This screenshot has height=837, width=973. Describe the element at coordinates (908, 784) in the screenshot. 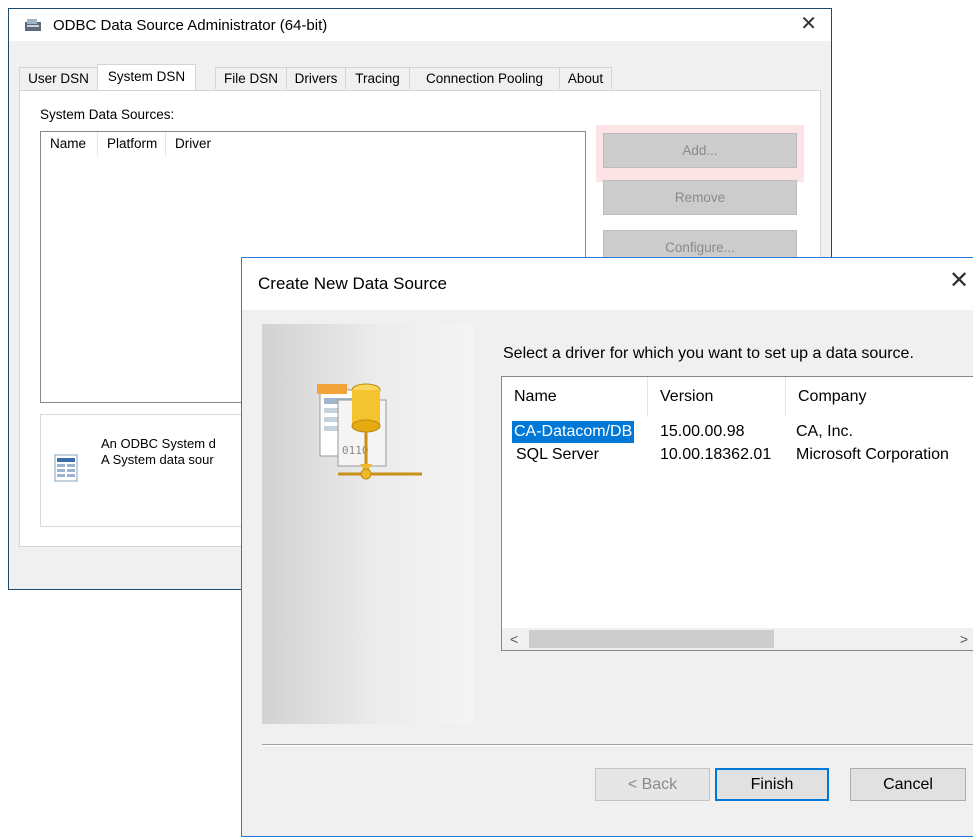

I see `cancel-button: Cancel` at that location.